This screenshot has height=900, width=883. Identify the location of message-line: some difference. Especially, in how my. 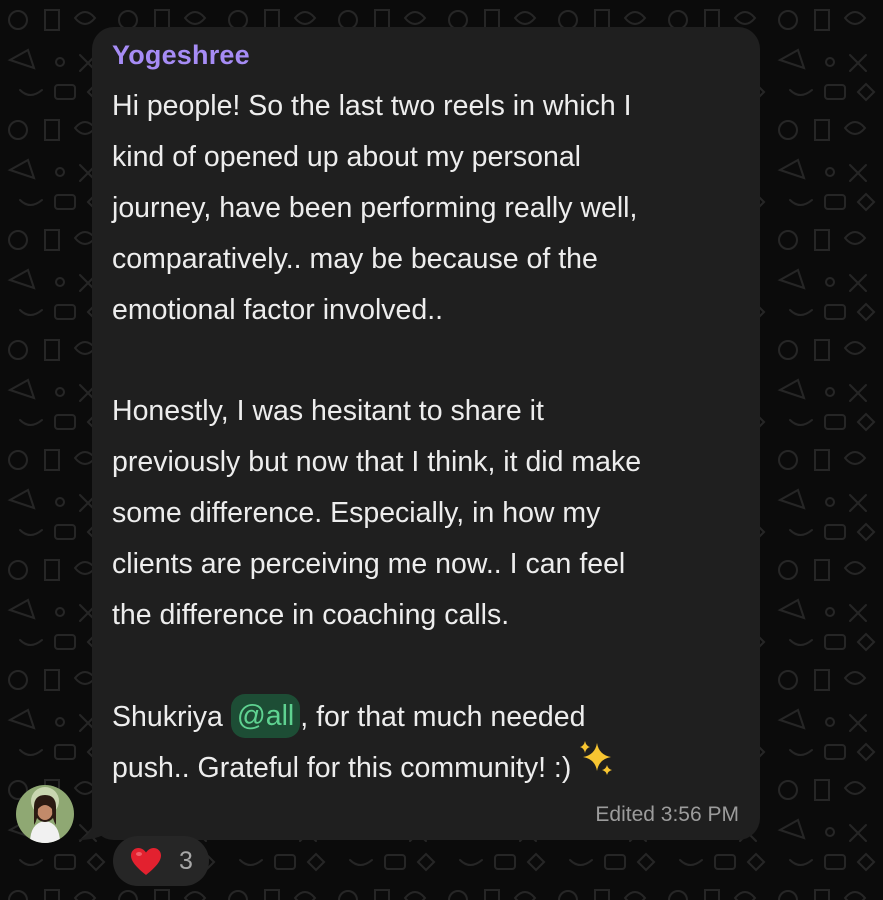
(356, 513).